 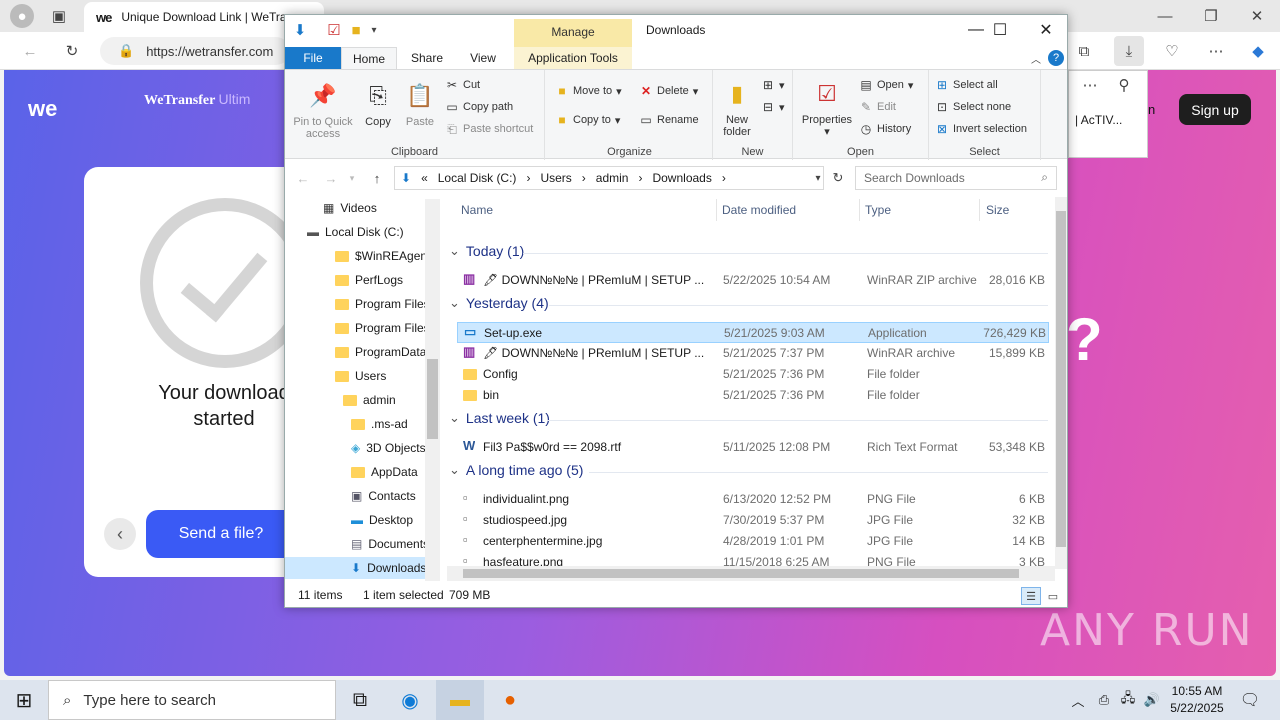 I want to click on copy-path-button: ▭ Copy path, so click(x=479, y=107).